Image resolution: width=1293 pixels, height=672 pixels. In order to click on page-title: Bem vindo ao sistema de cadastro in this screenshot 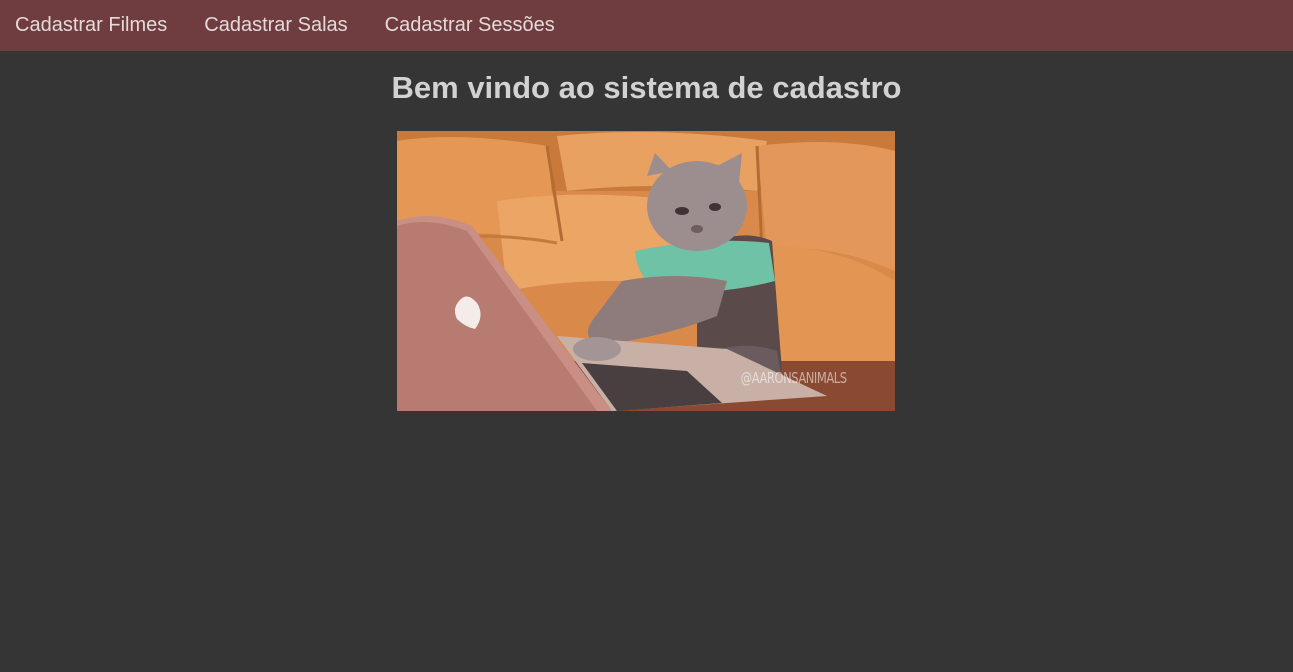, I will do `click(646, 87)`.